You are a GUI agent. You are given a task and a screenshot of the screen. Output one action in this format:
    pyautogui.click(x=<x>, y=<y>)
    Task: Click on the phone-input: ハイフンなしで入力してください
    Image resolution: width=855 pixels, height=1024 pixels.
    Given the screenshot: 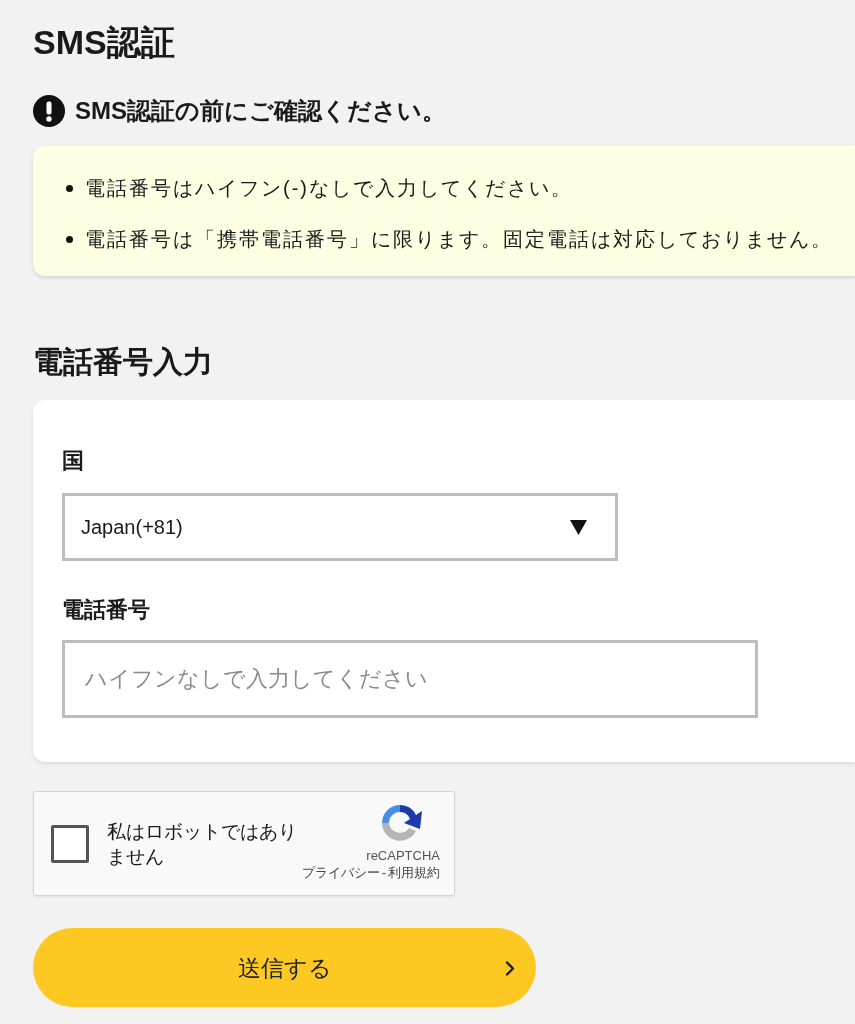 What is the action you would take?
    pyautogui.click(x=410, y=679)
    